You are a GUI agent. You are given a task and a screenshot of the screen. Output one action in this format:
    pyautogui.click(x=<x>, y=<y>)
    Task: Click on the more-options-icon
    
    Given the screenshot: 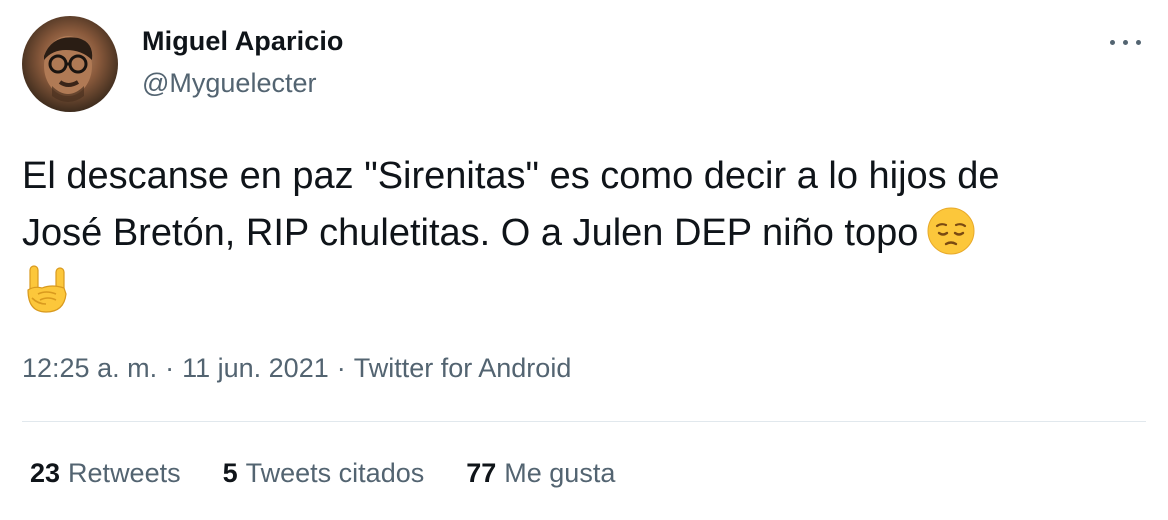 What is the action you would take?
    pyautogui.click(x=1126, y=43)
    